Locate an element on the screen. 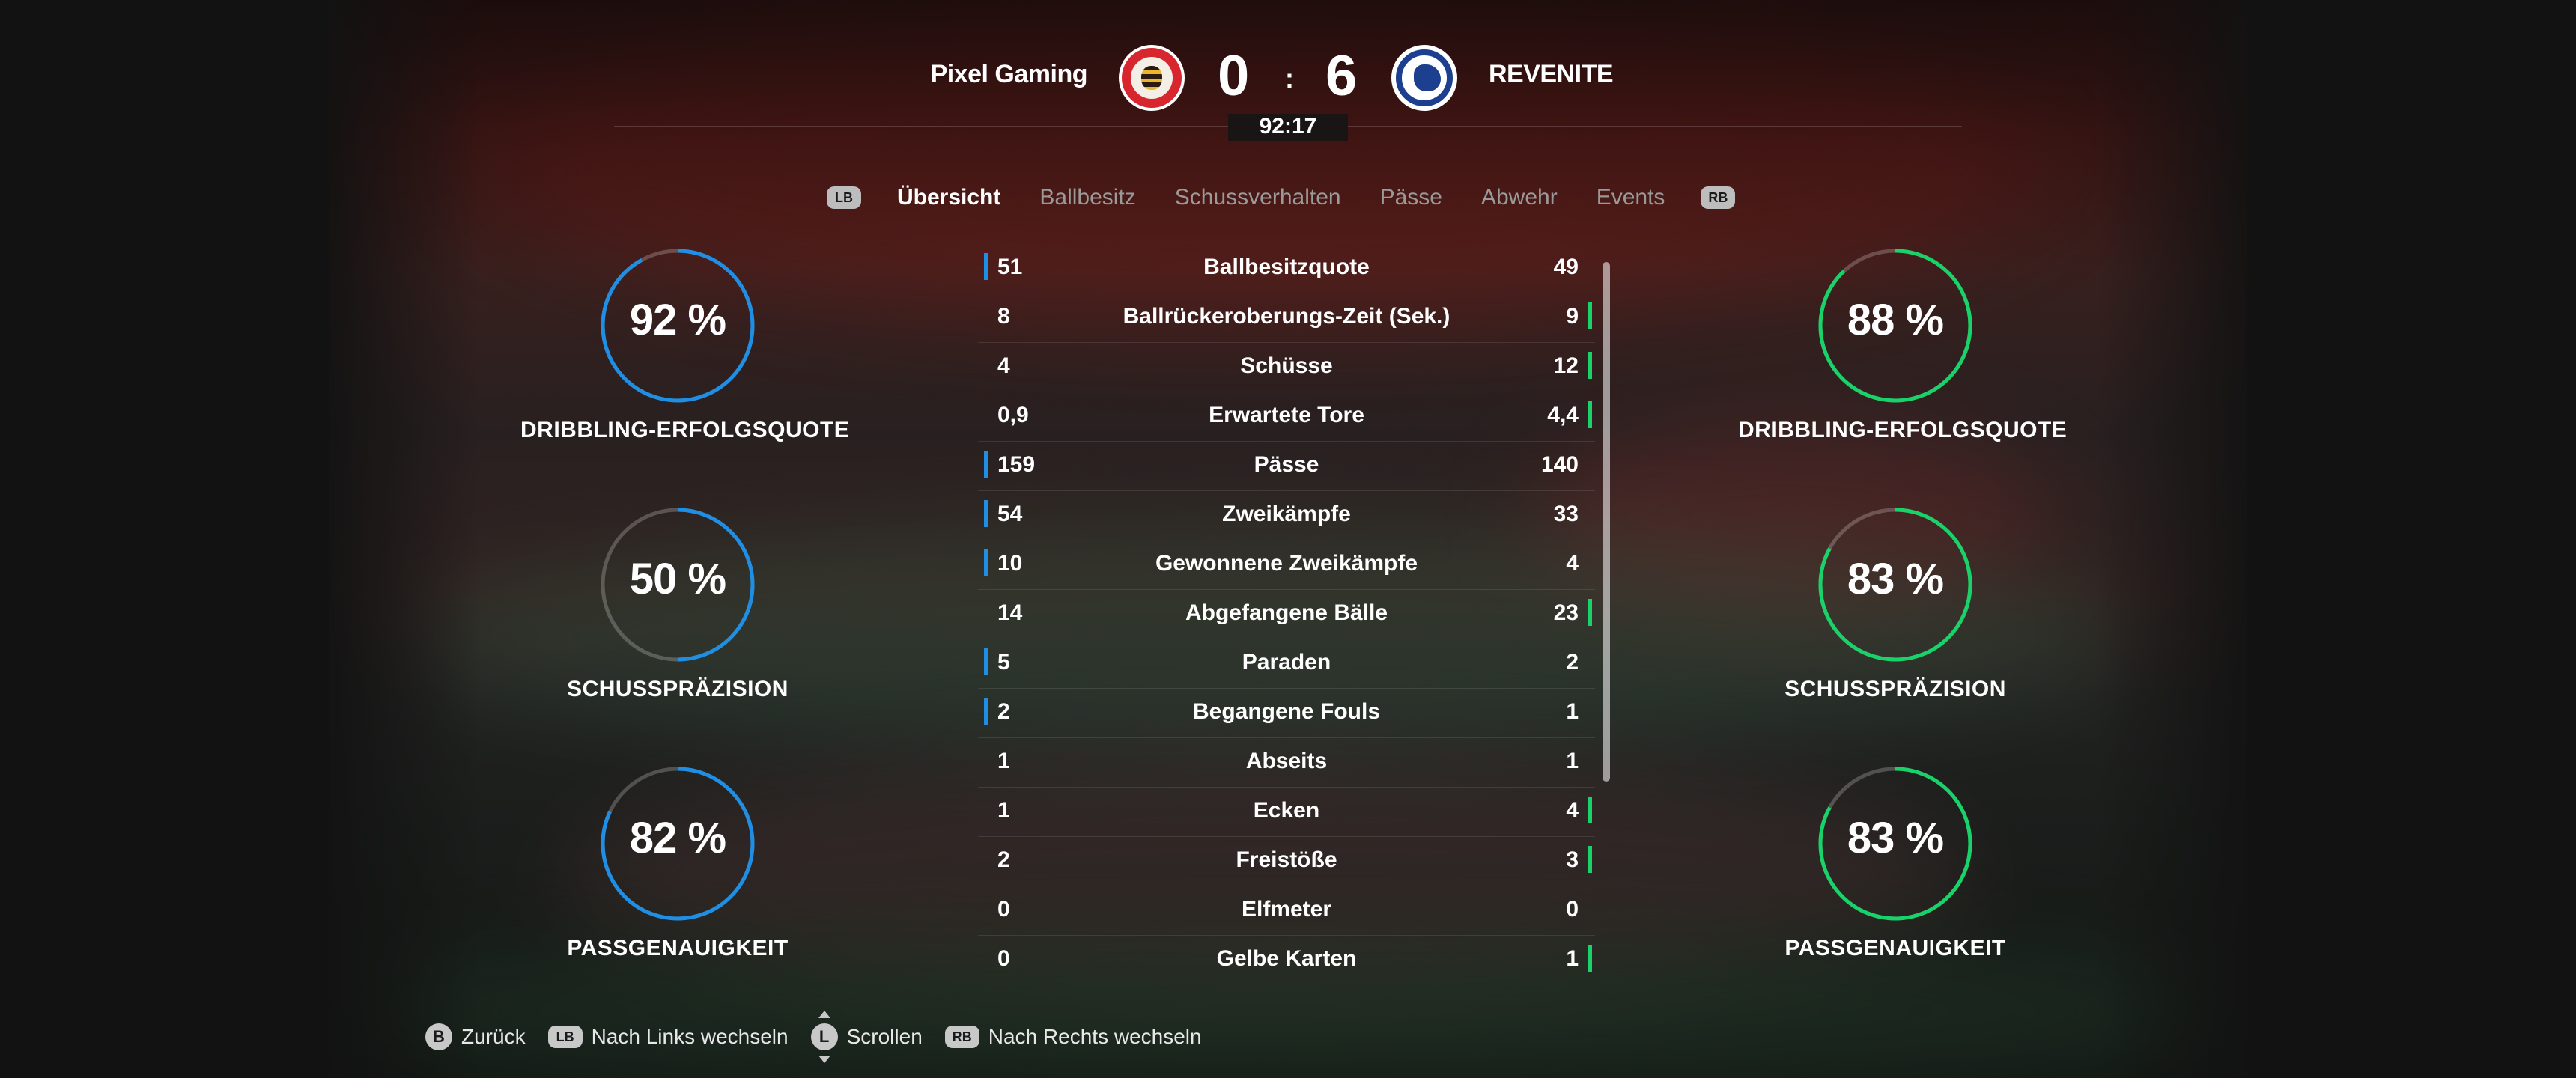 The width and height of the screenshot is (2576, 1078). stat-name: Freistöße is located at coordinates (1286, 859).